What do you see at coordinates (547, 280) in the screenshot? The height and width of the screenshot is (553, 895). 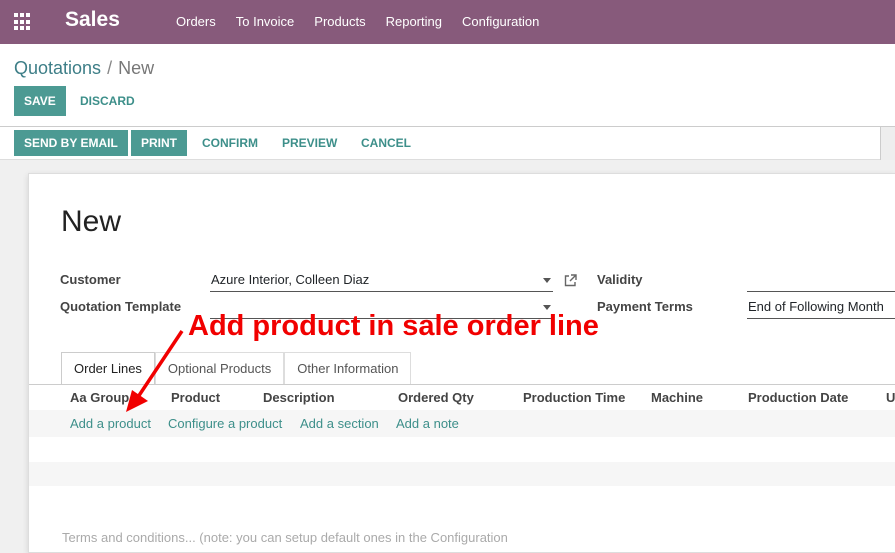 I see `customer-dropdown-icon` at bounding box center [547, 280].